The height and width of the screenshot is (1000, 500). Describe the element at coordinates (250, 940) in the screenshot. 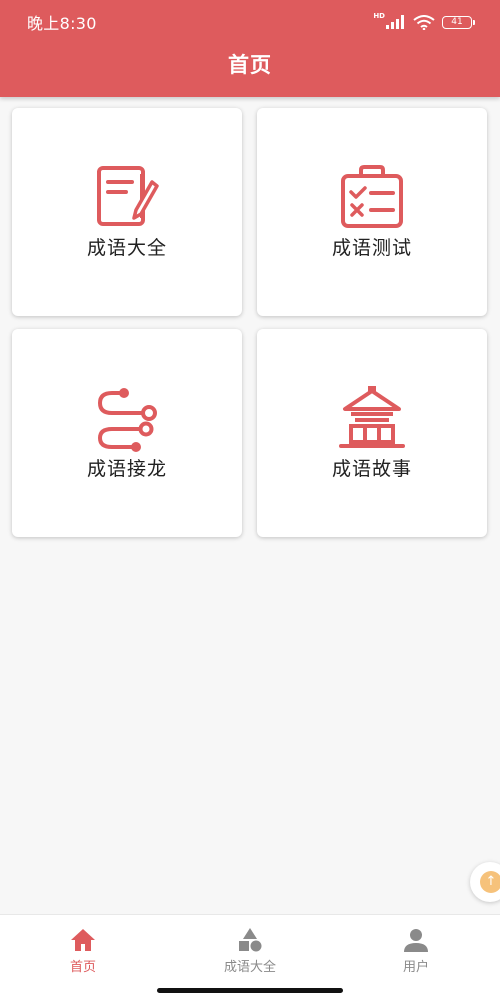

I see `shapes-icon` at that location.